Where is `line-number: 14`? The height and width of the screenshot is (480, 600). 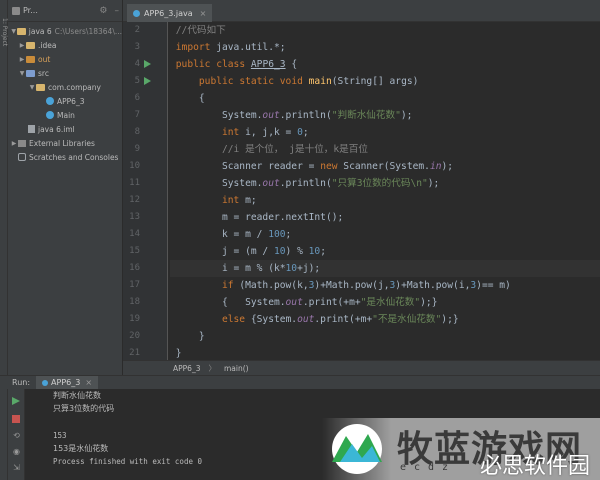
line-number: 14 is located at coordinates (134, 234).